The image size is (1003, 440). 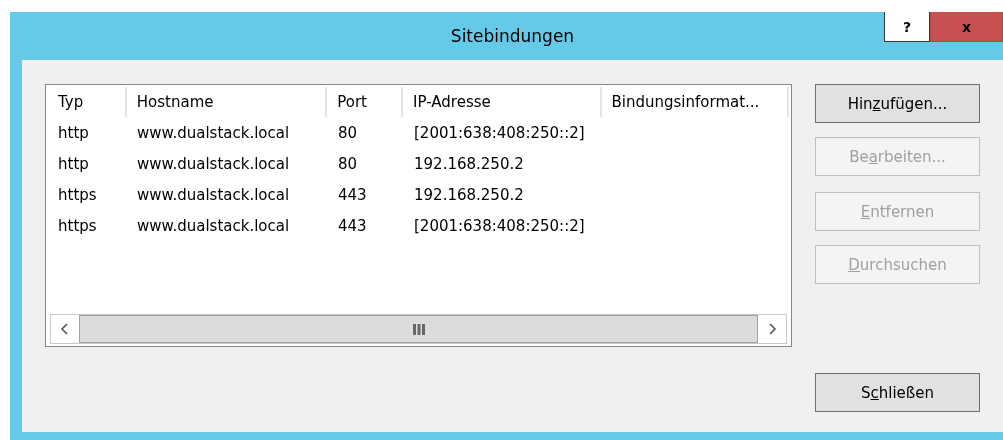 I want to click on column-header: Typ, so click(x=87, y=102).